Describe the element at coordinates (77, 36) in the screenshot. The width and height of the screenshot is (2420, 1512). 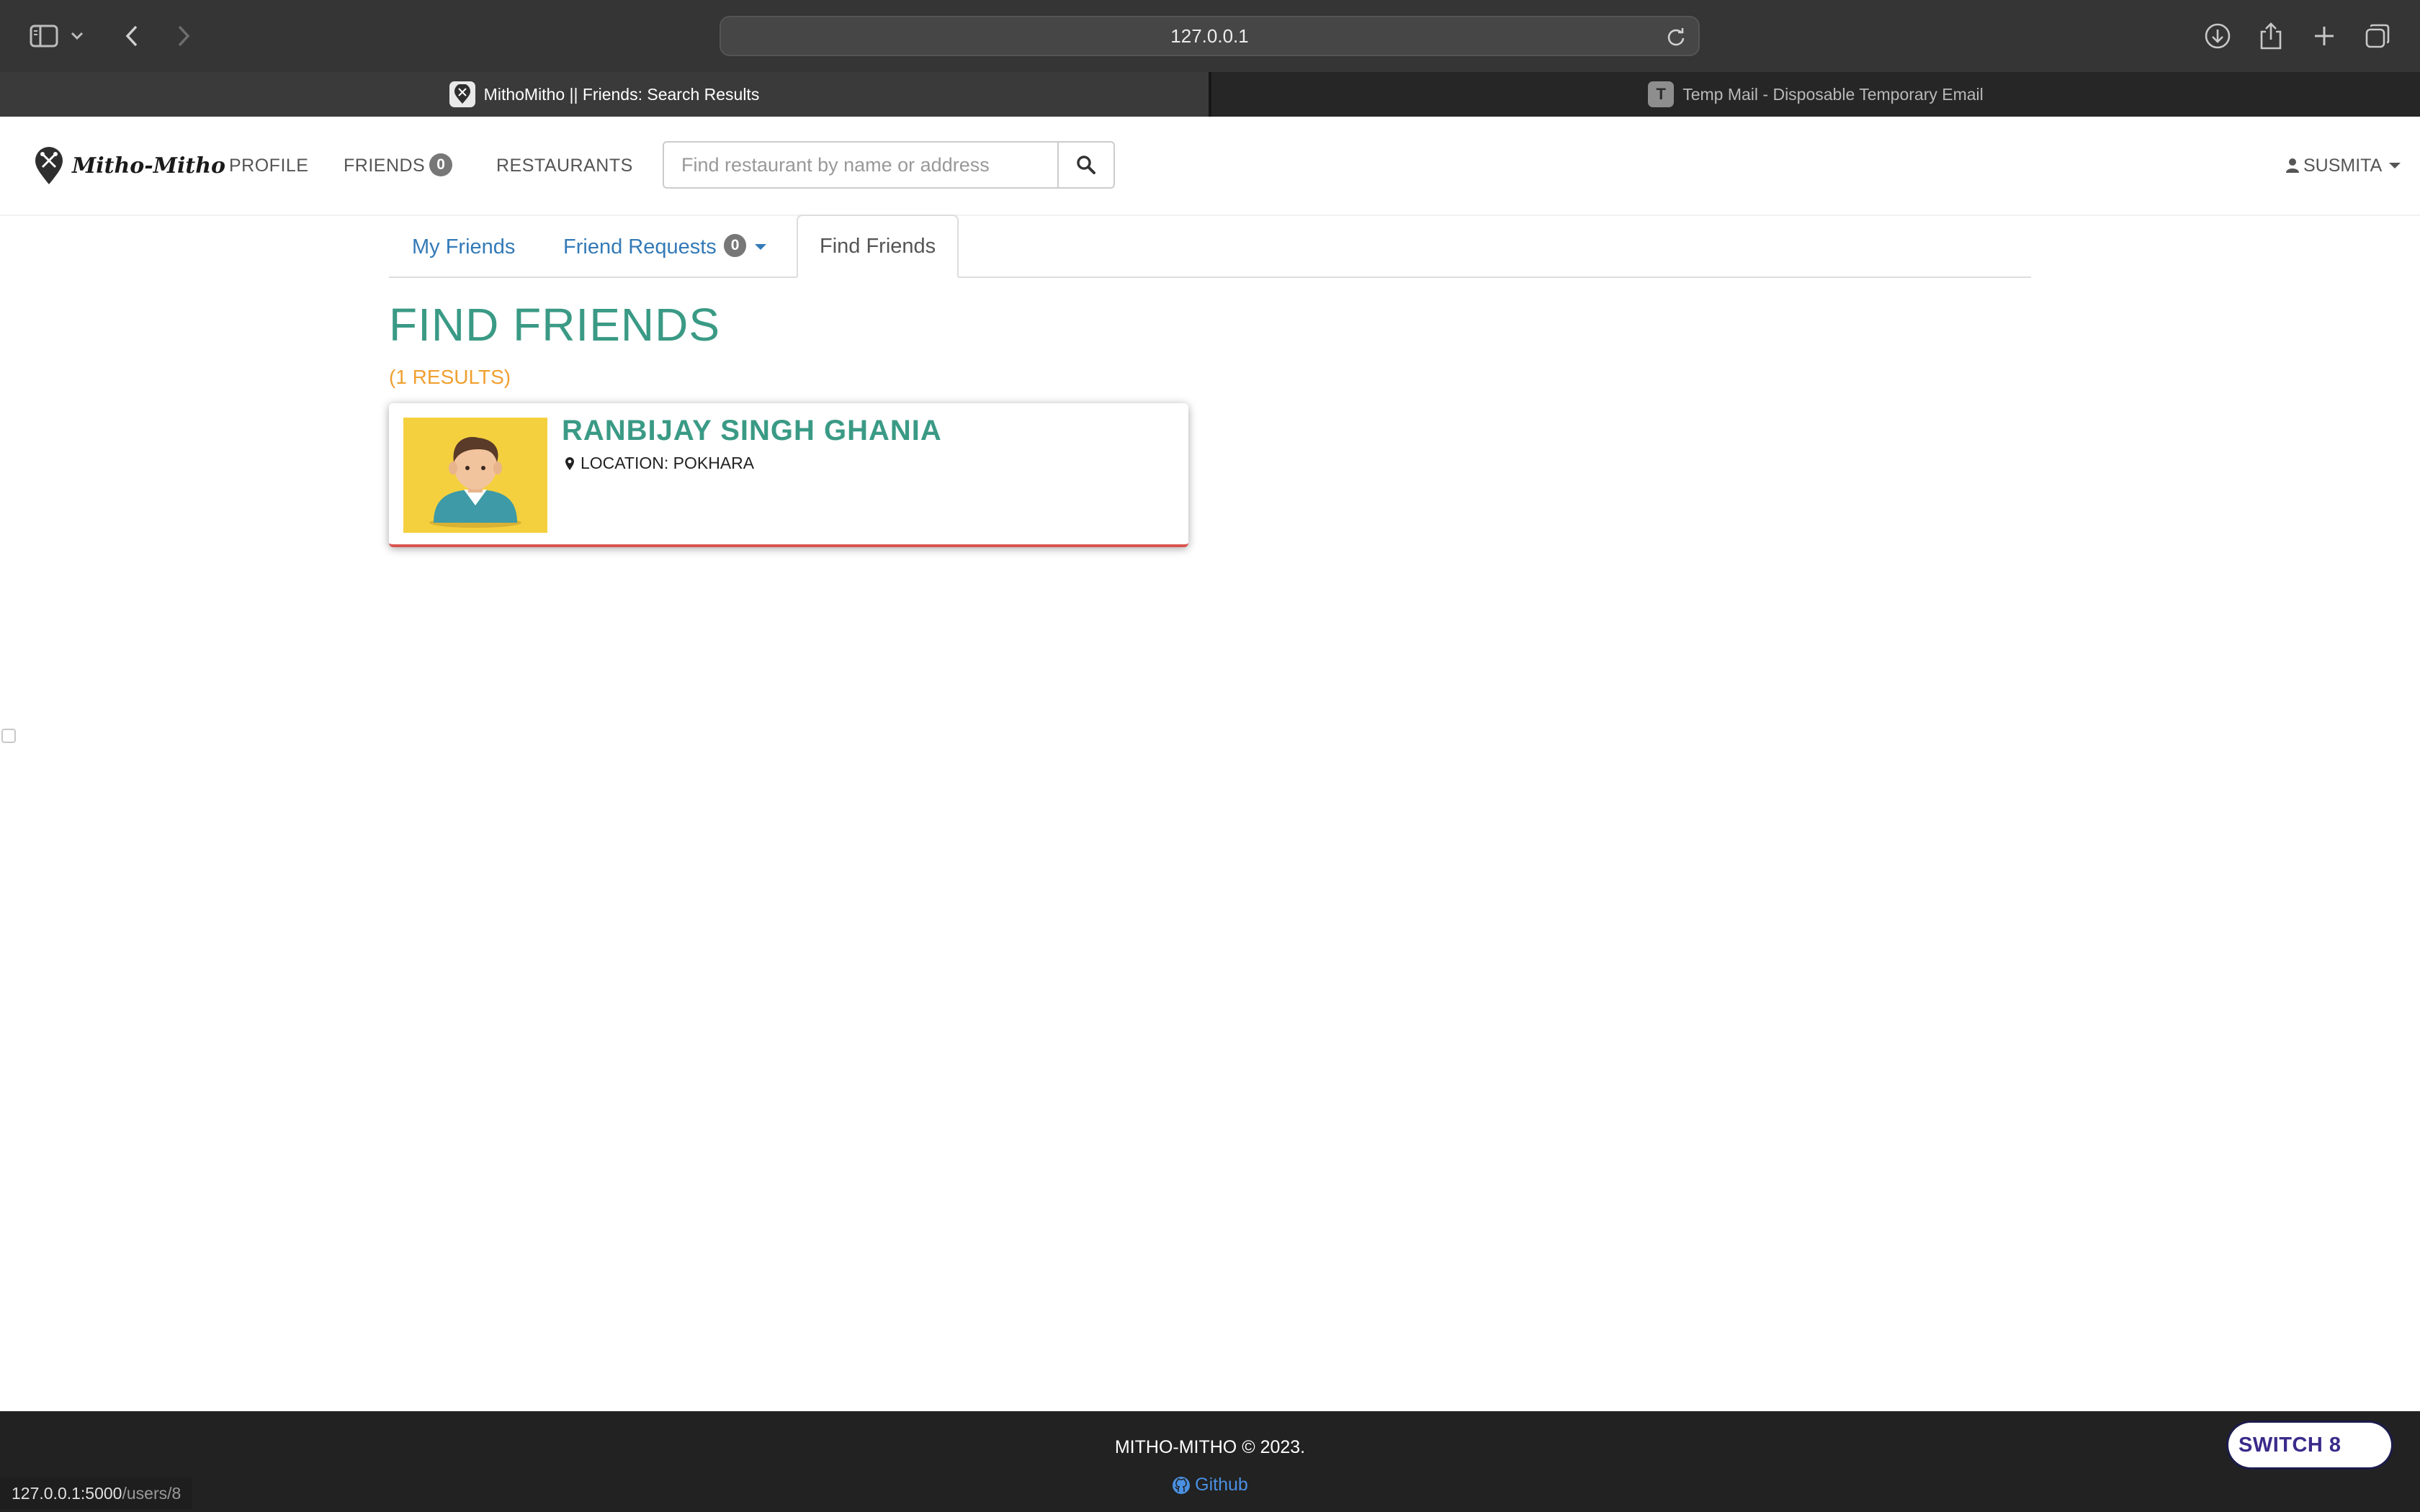
I see `chevron-down-icon` at that location.